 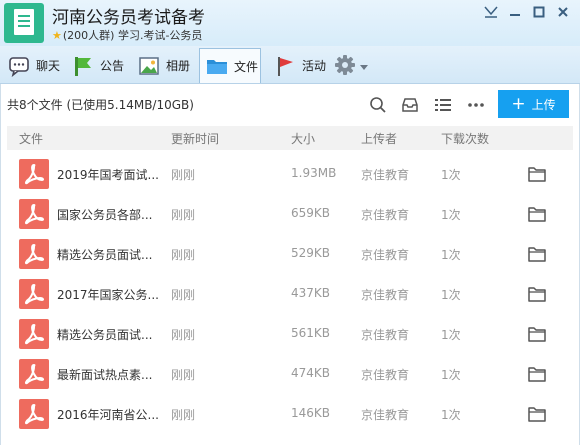 I want to click on file-summary: 共8个文件 (已使用5.14MB/10GB), so click(x=100, y=105).